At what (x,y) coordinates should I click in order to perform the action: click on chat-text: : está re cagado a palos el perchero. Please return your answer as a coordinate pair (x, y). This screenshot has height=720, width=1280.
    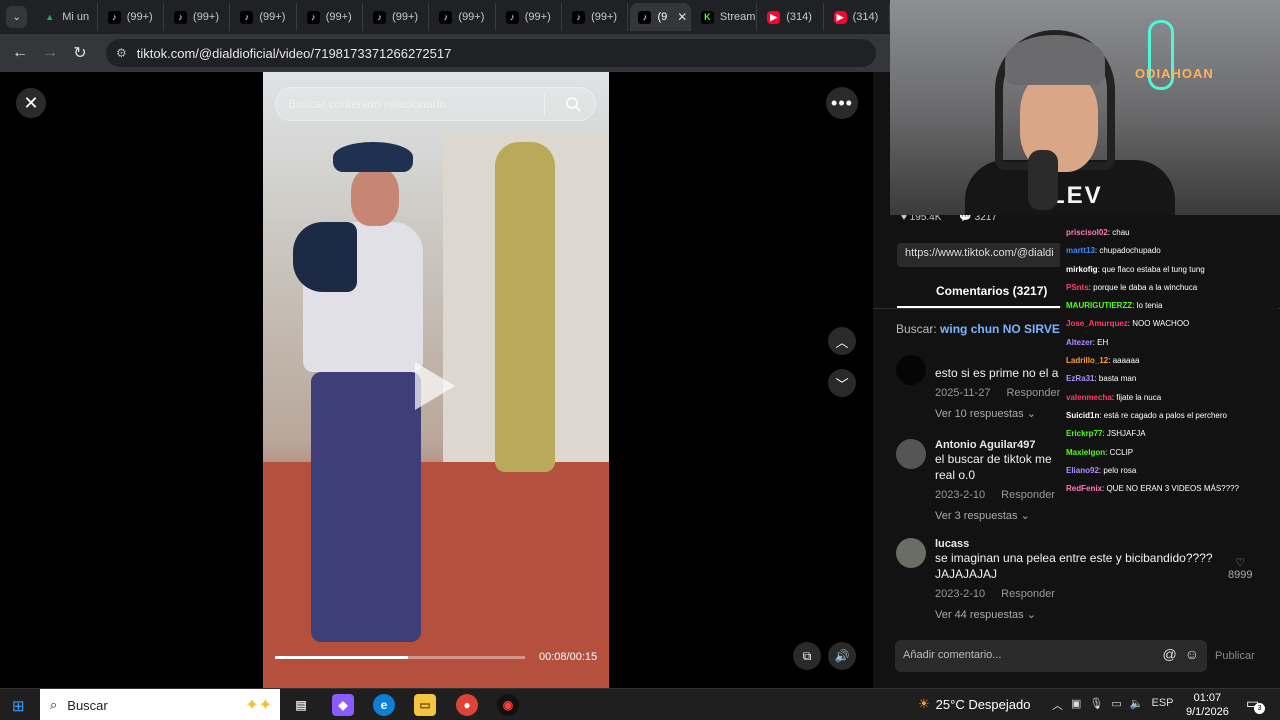
    Looking at the image, I should click on (1163, 415).